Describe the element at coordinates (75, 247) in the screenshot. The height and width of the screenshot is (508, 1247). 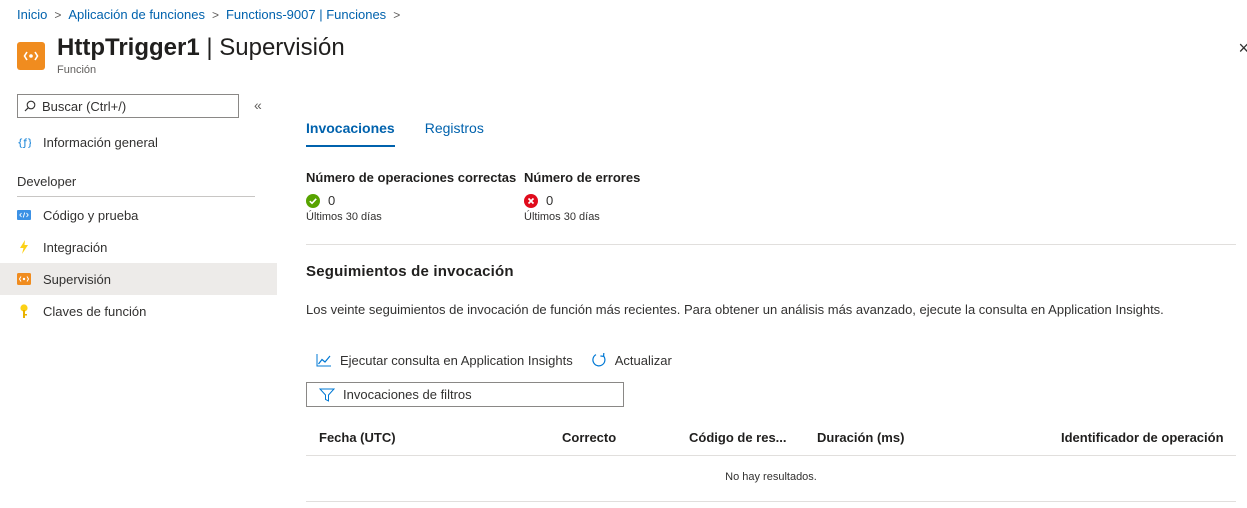
I see `sidebar-item-label: Integración` at that location.